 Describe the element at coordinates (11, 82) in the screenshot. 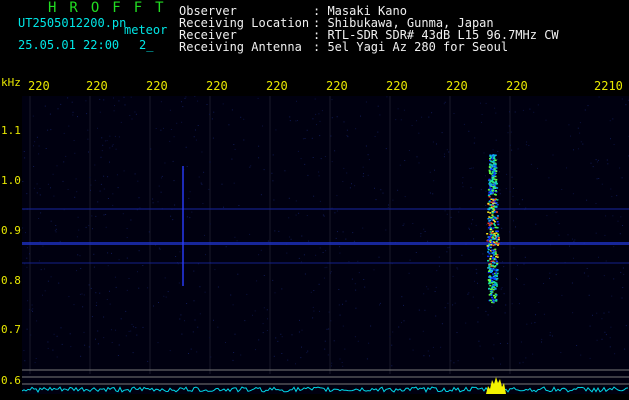

I see `y-axis-unit: kHz` at that location.